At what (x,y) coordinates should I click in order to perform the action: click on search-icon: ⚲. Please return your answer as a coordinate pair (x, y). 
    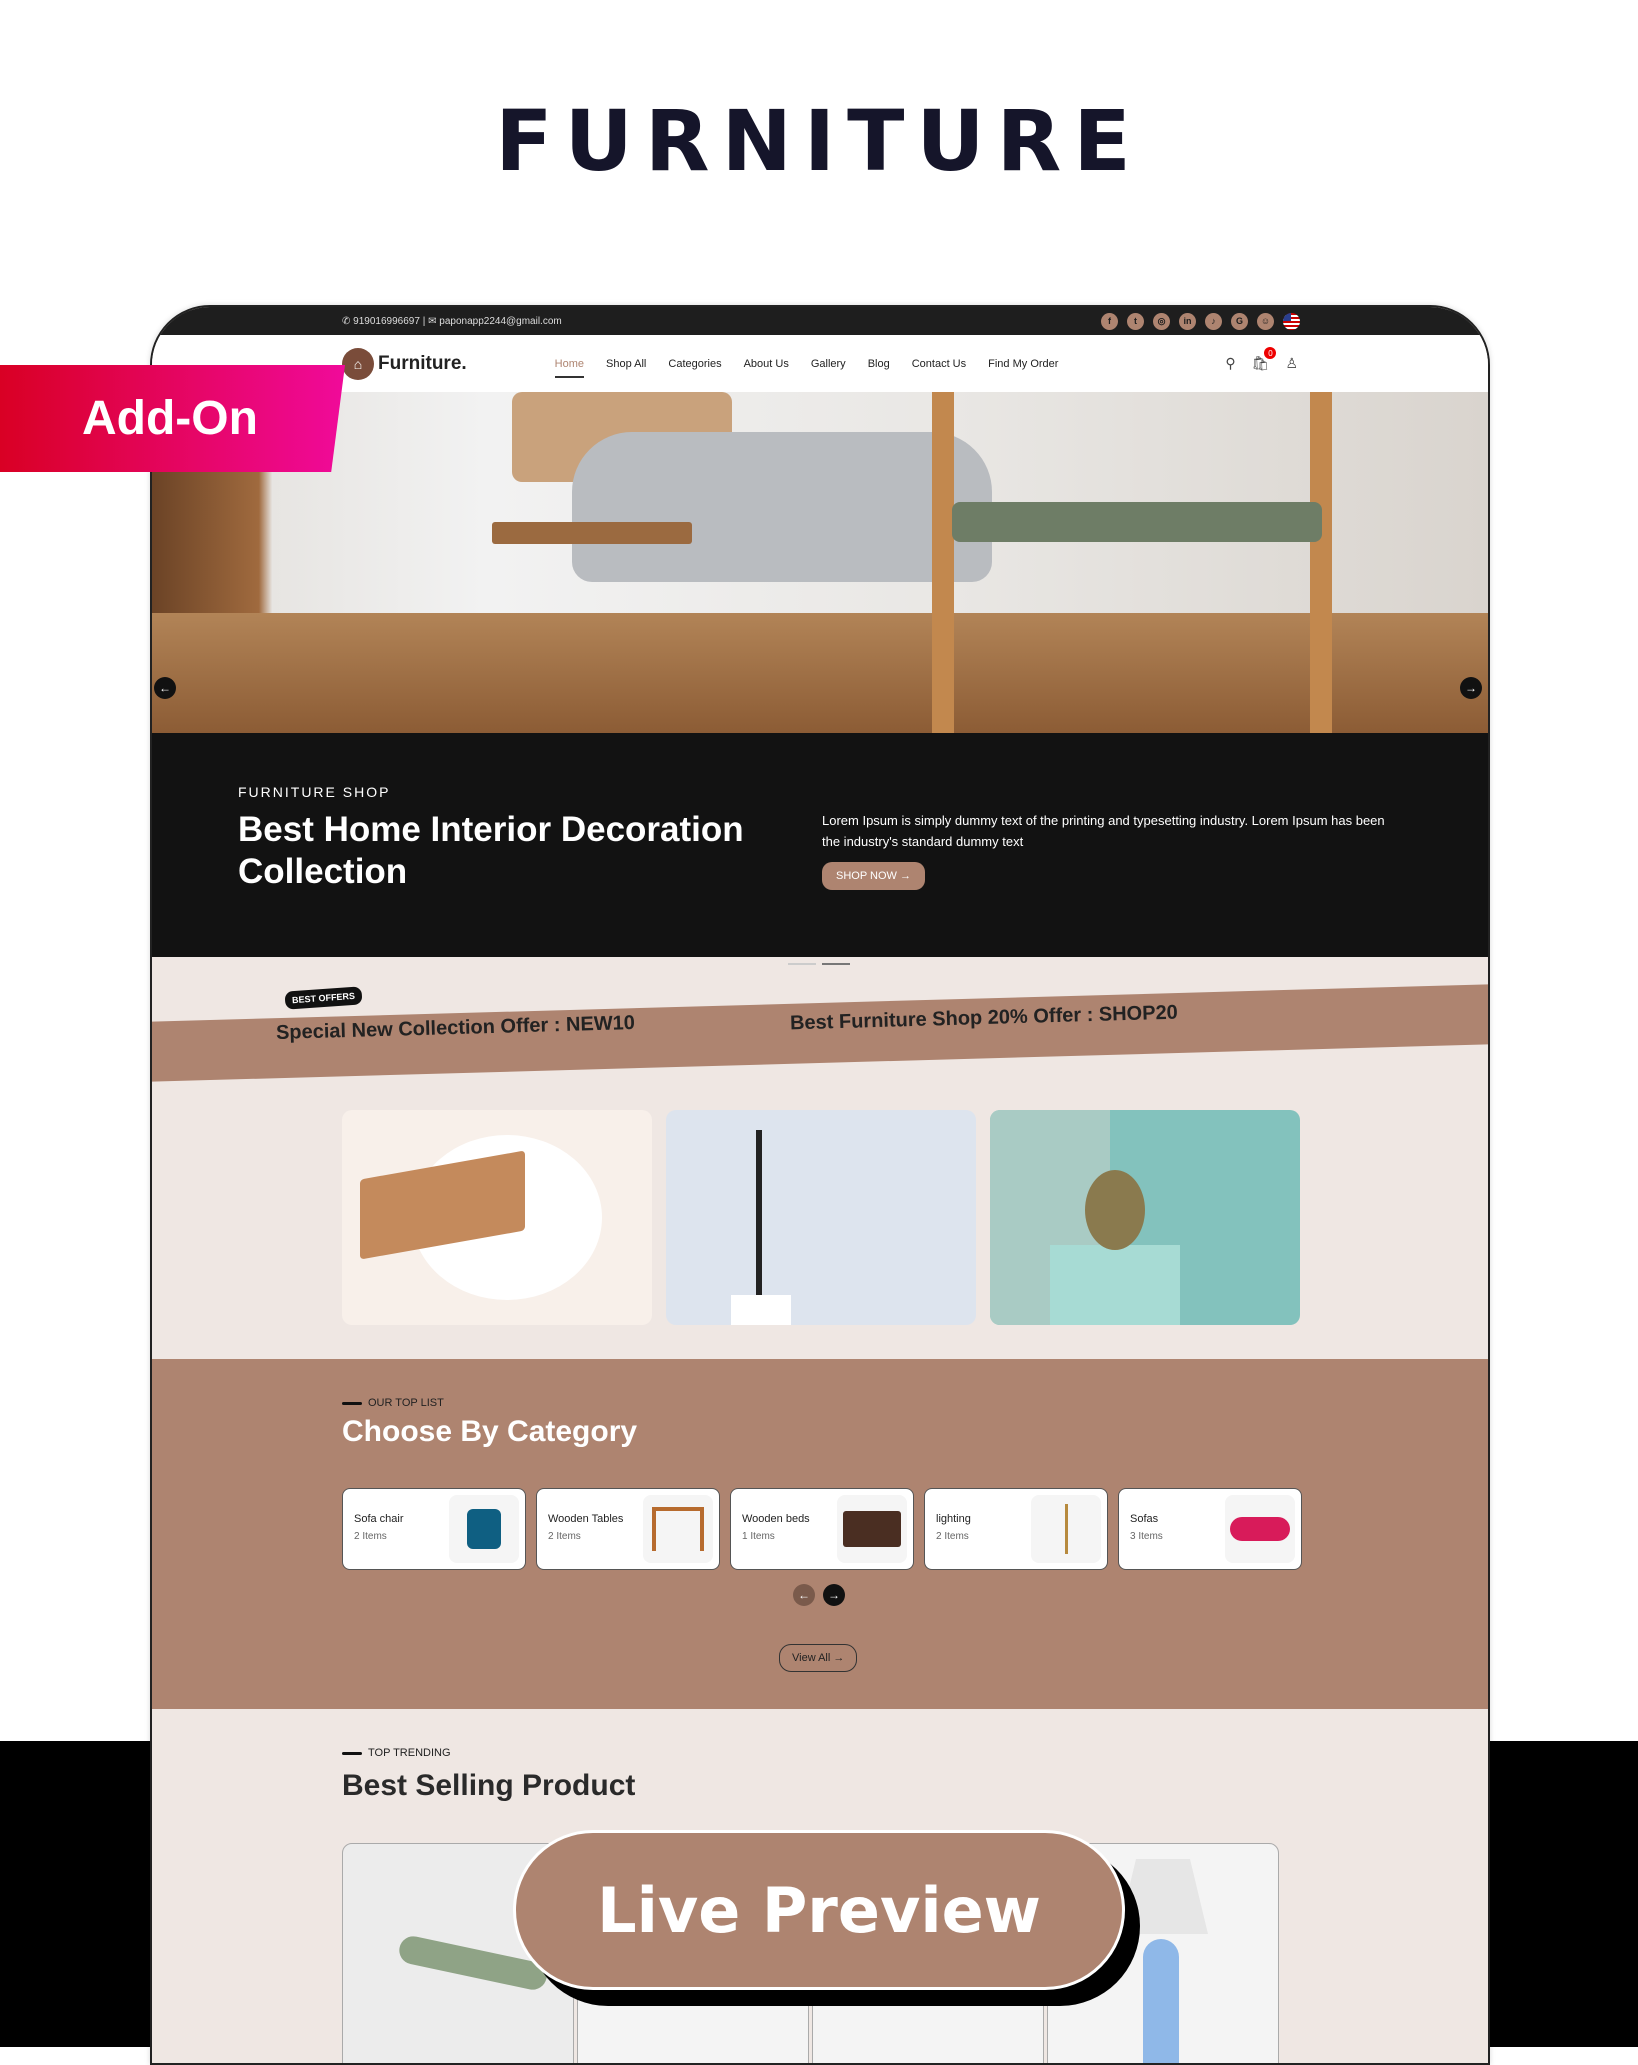
    Looking at the image, I should click on (1230, 363).